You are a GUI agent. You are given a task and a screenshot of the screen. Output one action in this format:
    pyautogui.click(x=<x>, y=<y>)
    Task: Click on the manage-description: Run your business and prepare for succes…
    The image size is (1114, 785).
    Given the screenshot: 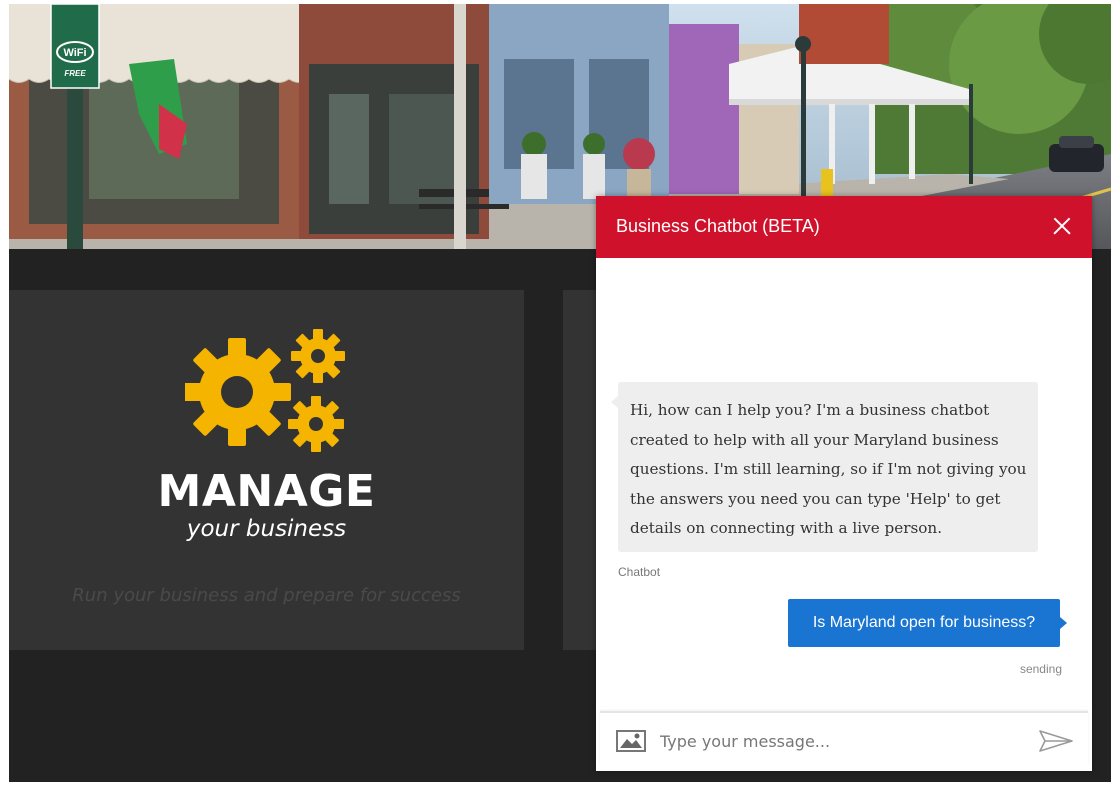 What is the action you would take?
    pyautogui.click(x=266, y=595)
    